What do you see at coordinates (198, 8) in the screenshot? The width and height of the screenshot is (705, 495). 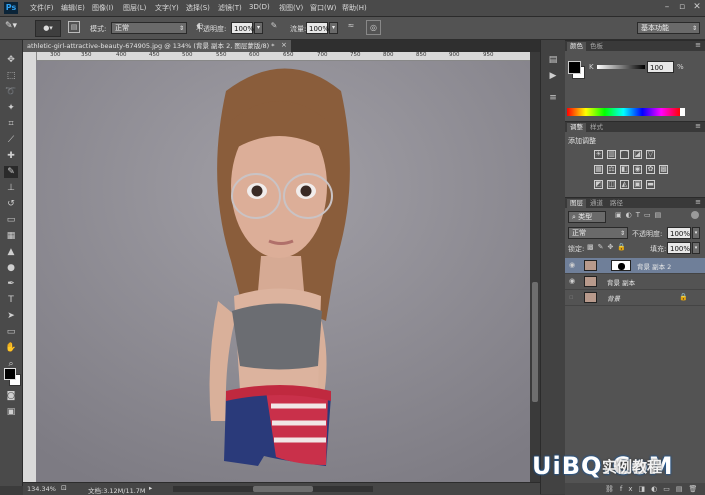 I see `menu-select: 选择(S)` at bounding box center [198, 8].